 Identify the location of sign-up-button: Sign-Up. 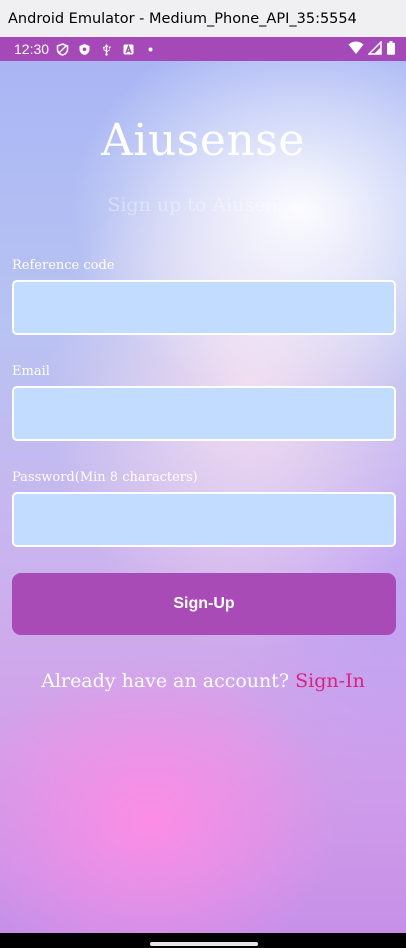
(204, 604).